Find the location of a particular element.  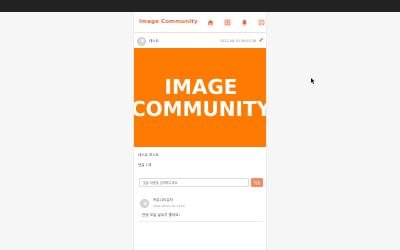

post-title: 테스트 포스트 is located at coordinates (148, 155).